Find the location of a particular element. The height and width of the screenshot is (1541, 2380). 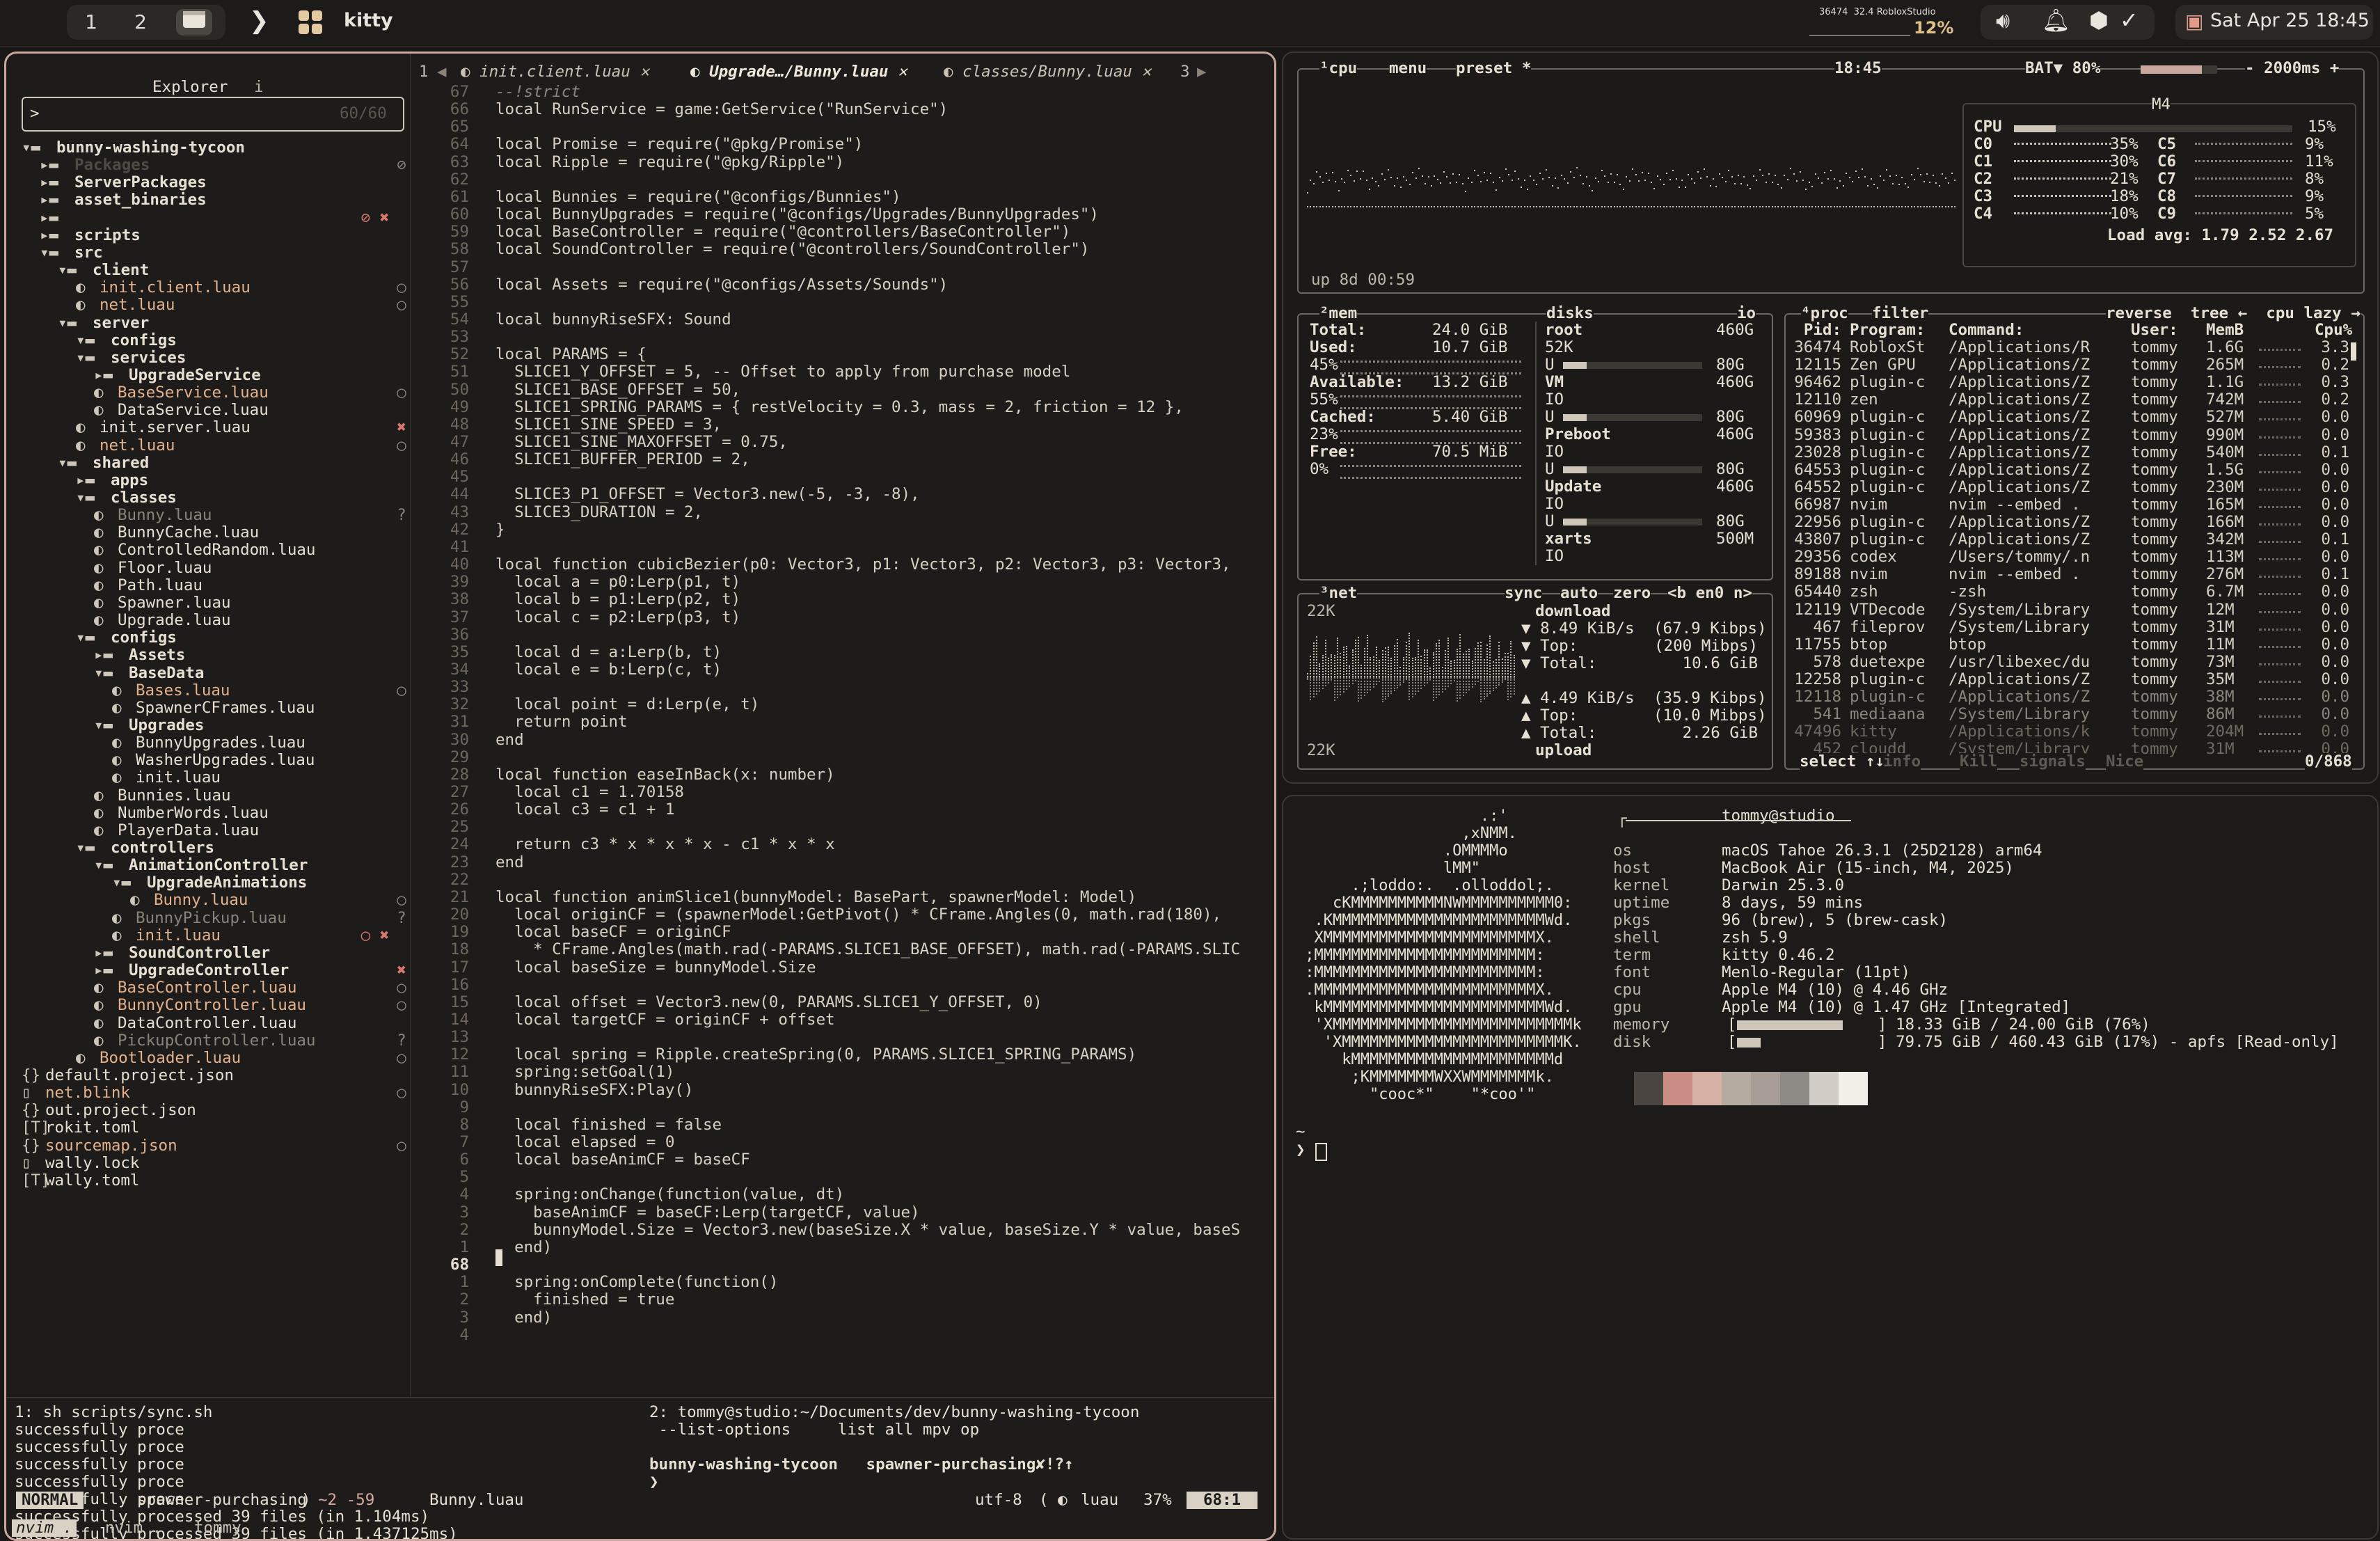

explorer-item: ▾▬ bunny-washing-tycoon is located at coordinates (208, 148).